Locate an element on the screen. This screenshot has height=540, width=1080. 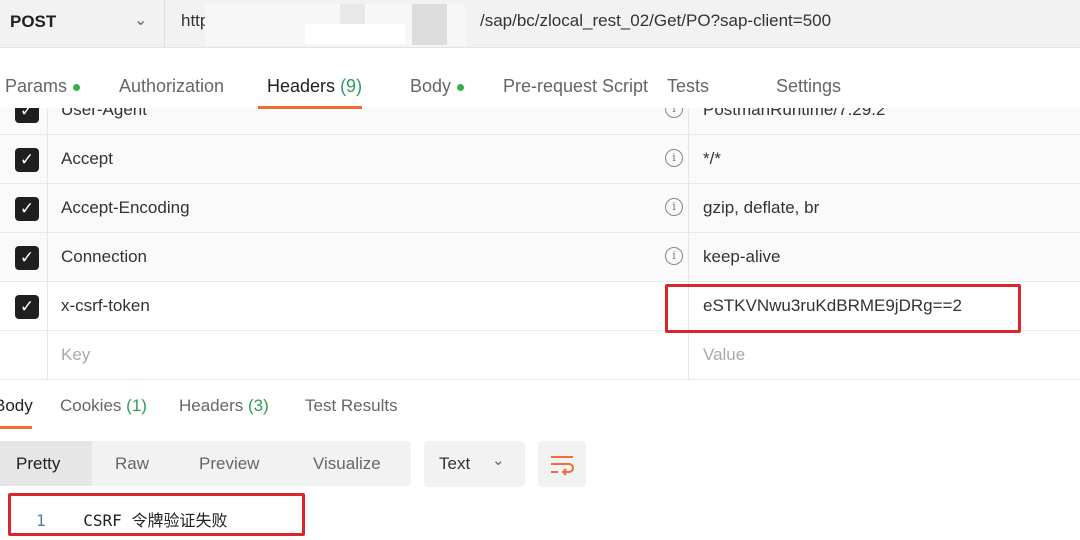
header-key: Accept is located at coordinates (87, 159).